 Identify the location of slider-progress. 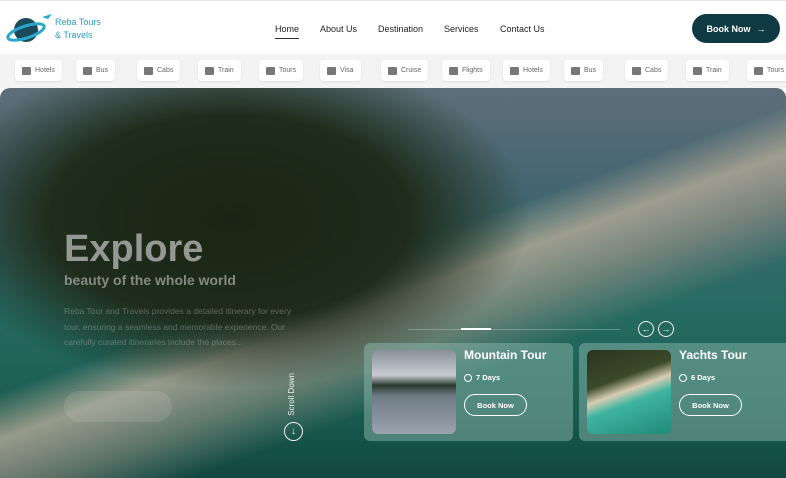
(514, 329).